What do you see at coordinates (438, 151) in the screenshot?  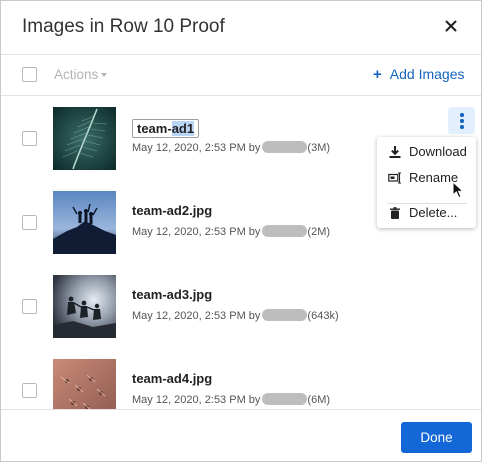 I see `menu-item-label: Download` at bounding box center [438, 151].